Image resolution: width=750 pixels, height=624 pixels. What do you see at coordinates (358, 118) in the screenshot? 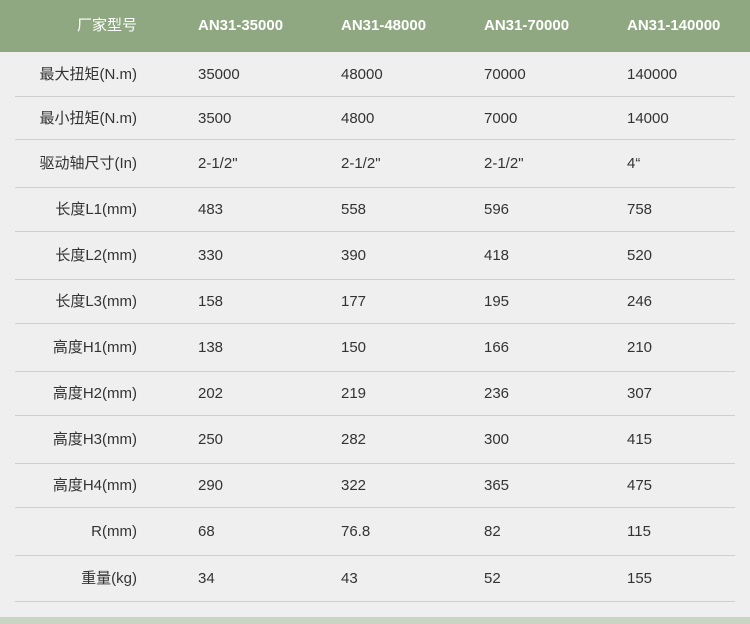
I see `row-value-col2: 4800` at bounding box center [358, 118].